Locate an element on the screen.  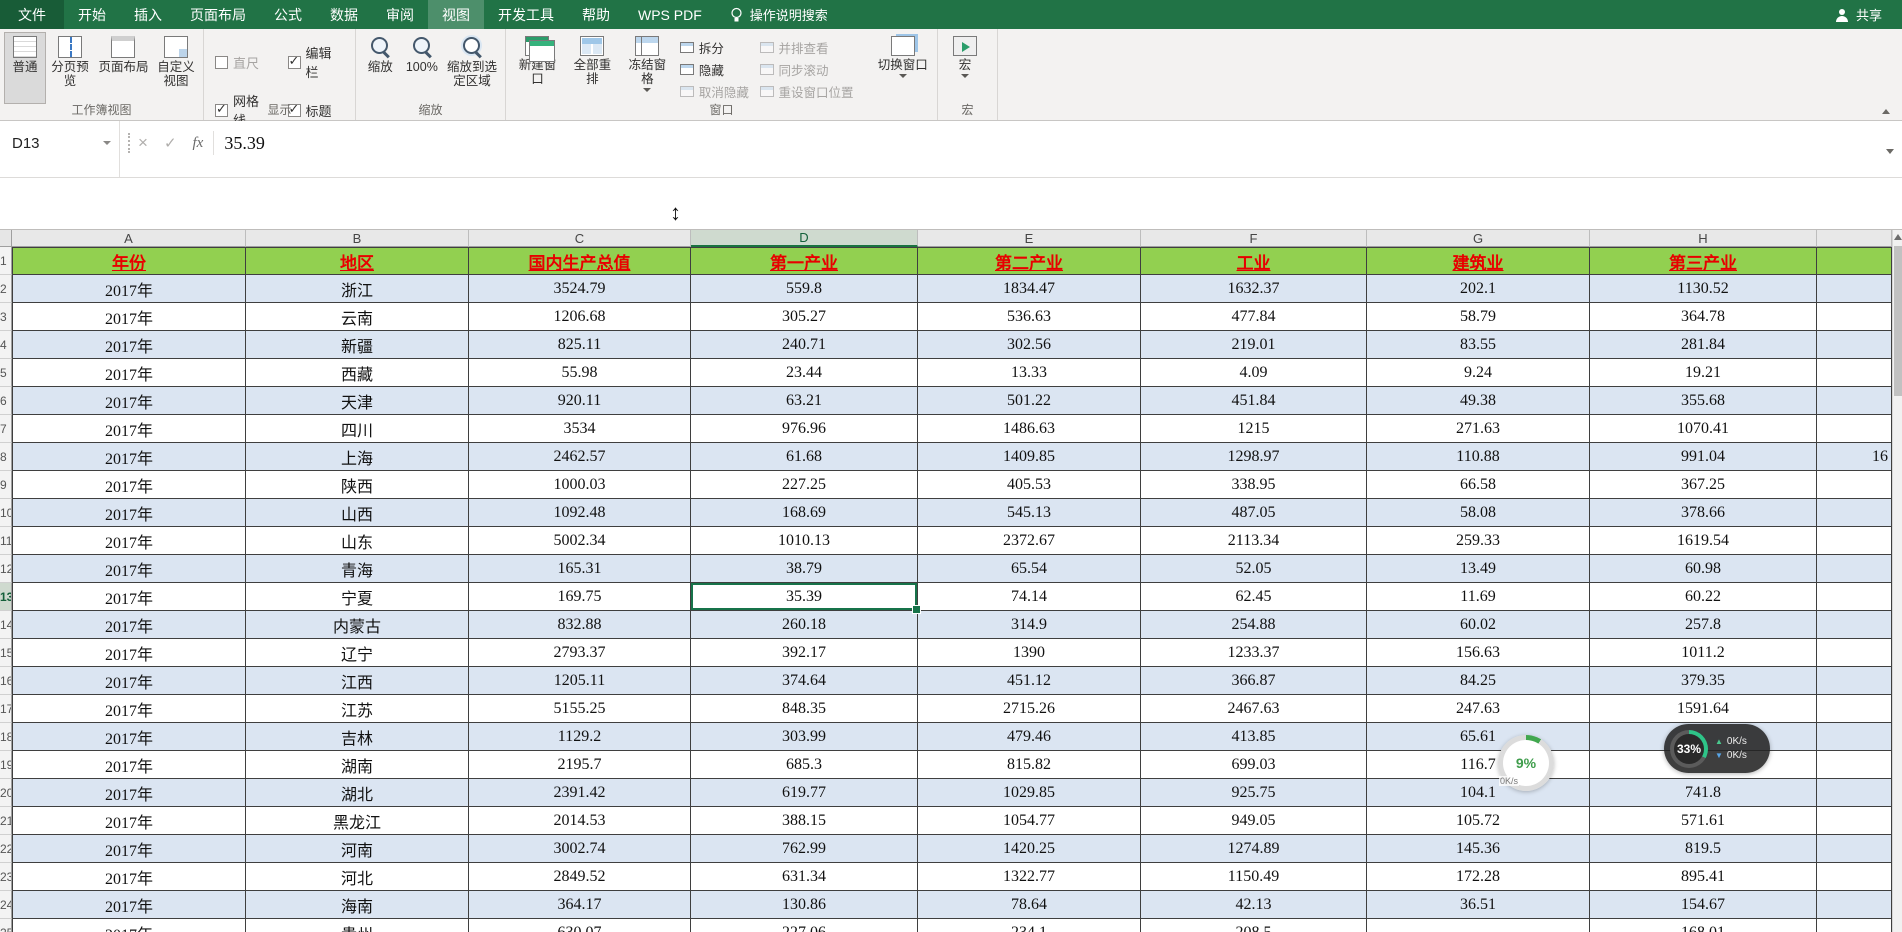
cell: 内蒙古 is located at coordinates (357, 625).